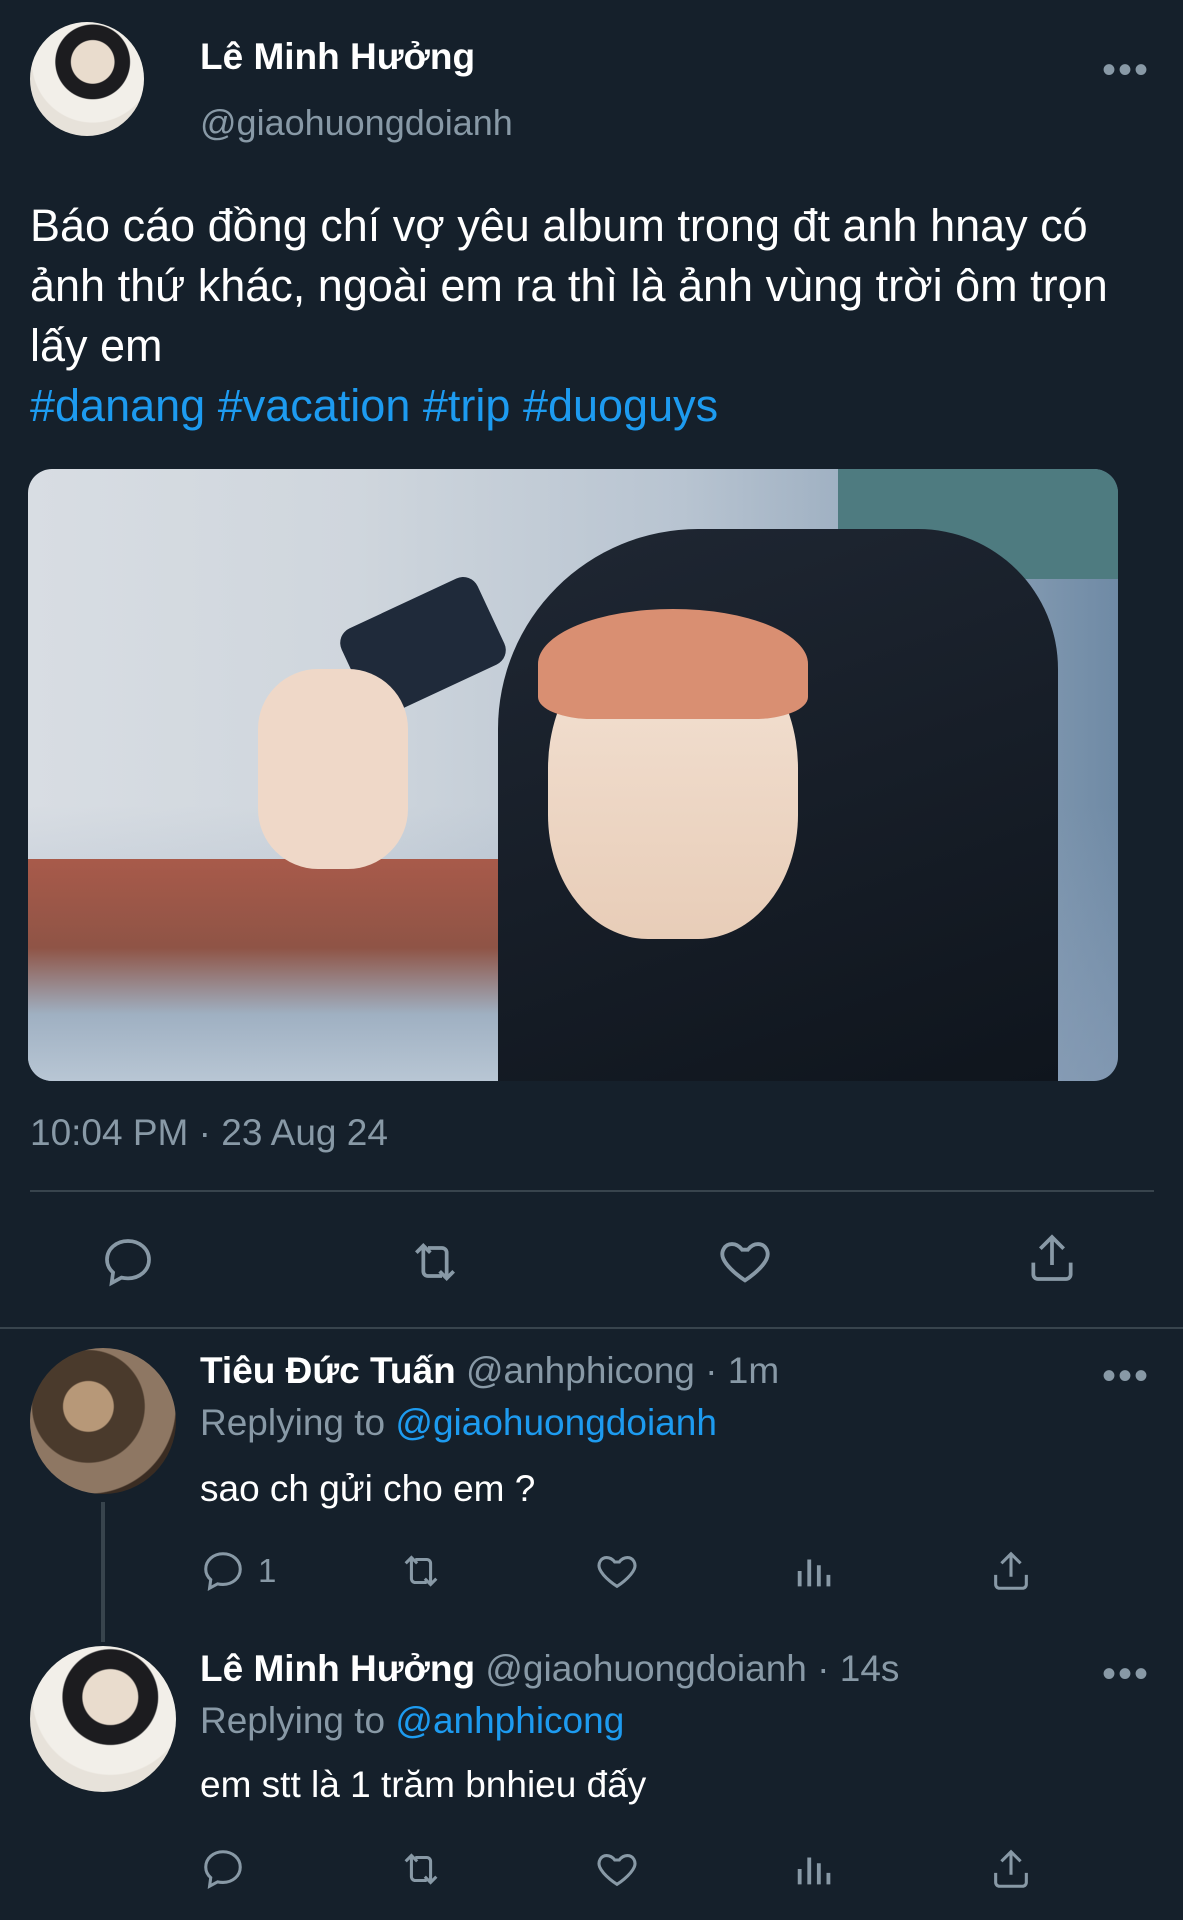 The height and width of the screenshot is (1920, 1183). I want to click on photo-building, so click(268, 970).